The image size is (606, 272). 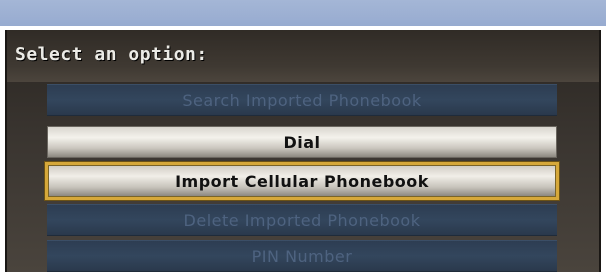 What do you see at coordinates (302, 181) in the screenshot?
I see `menu-item-import-cellular-phonebook: Import Cellular Phonebook` at bounding box center [302, 181].